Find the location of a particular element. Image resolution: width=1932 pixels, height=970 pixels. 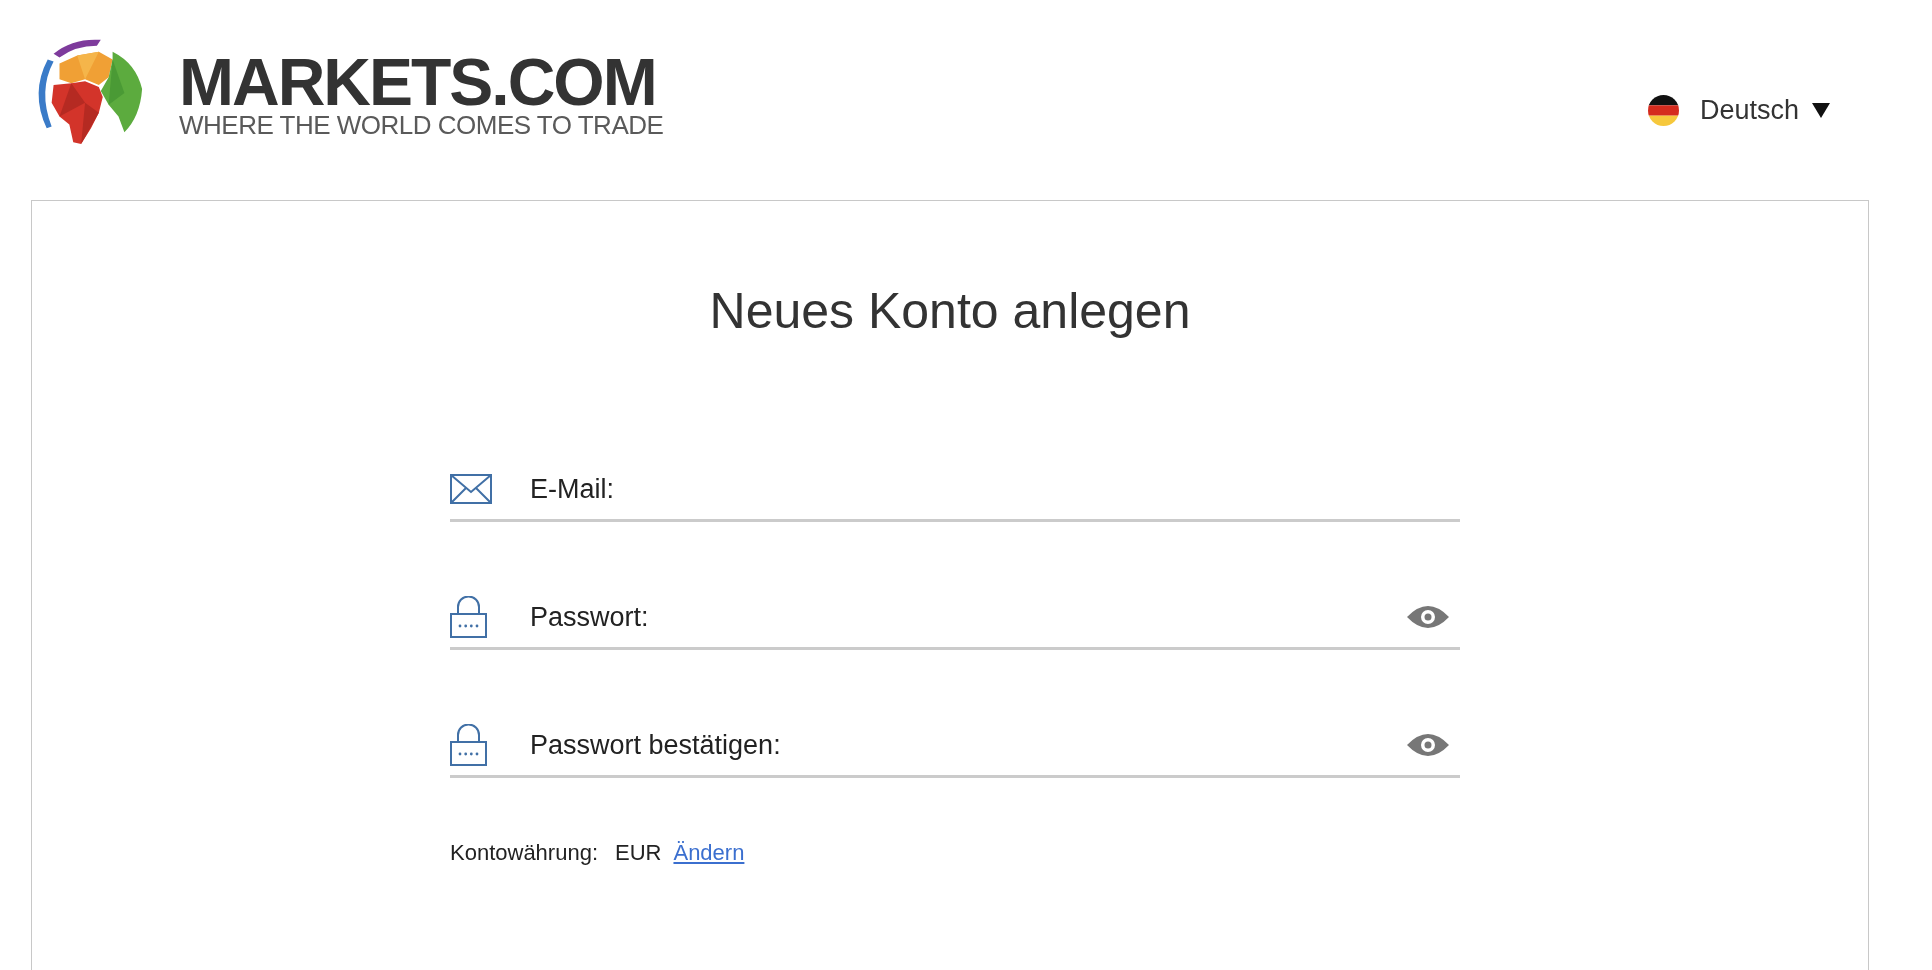

form-title: Neues Konto anlegen is located at coordinates (950, 311).